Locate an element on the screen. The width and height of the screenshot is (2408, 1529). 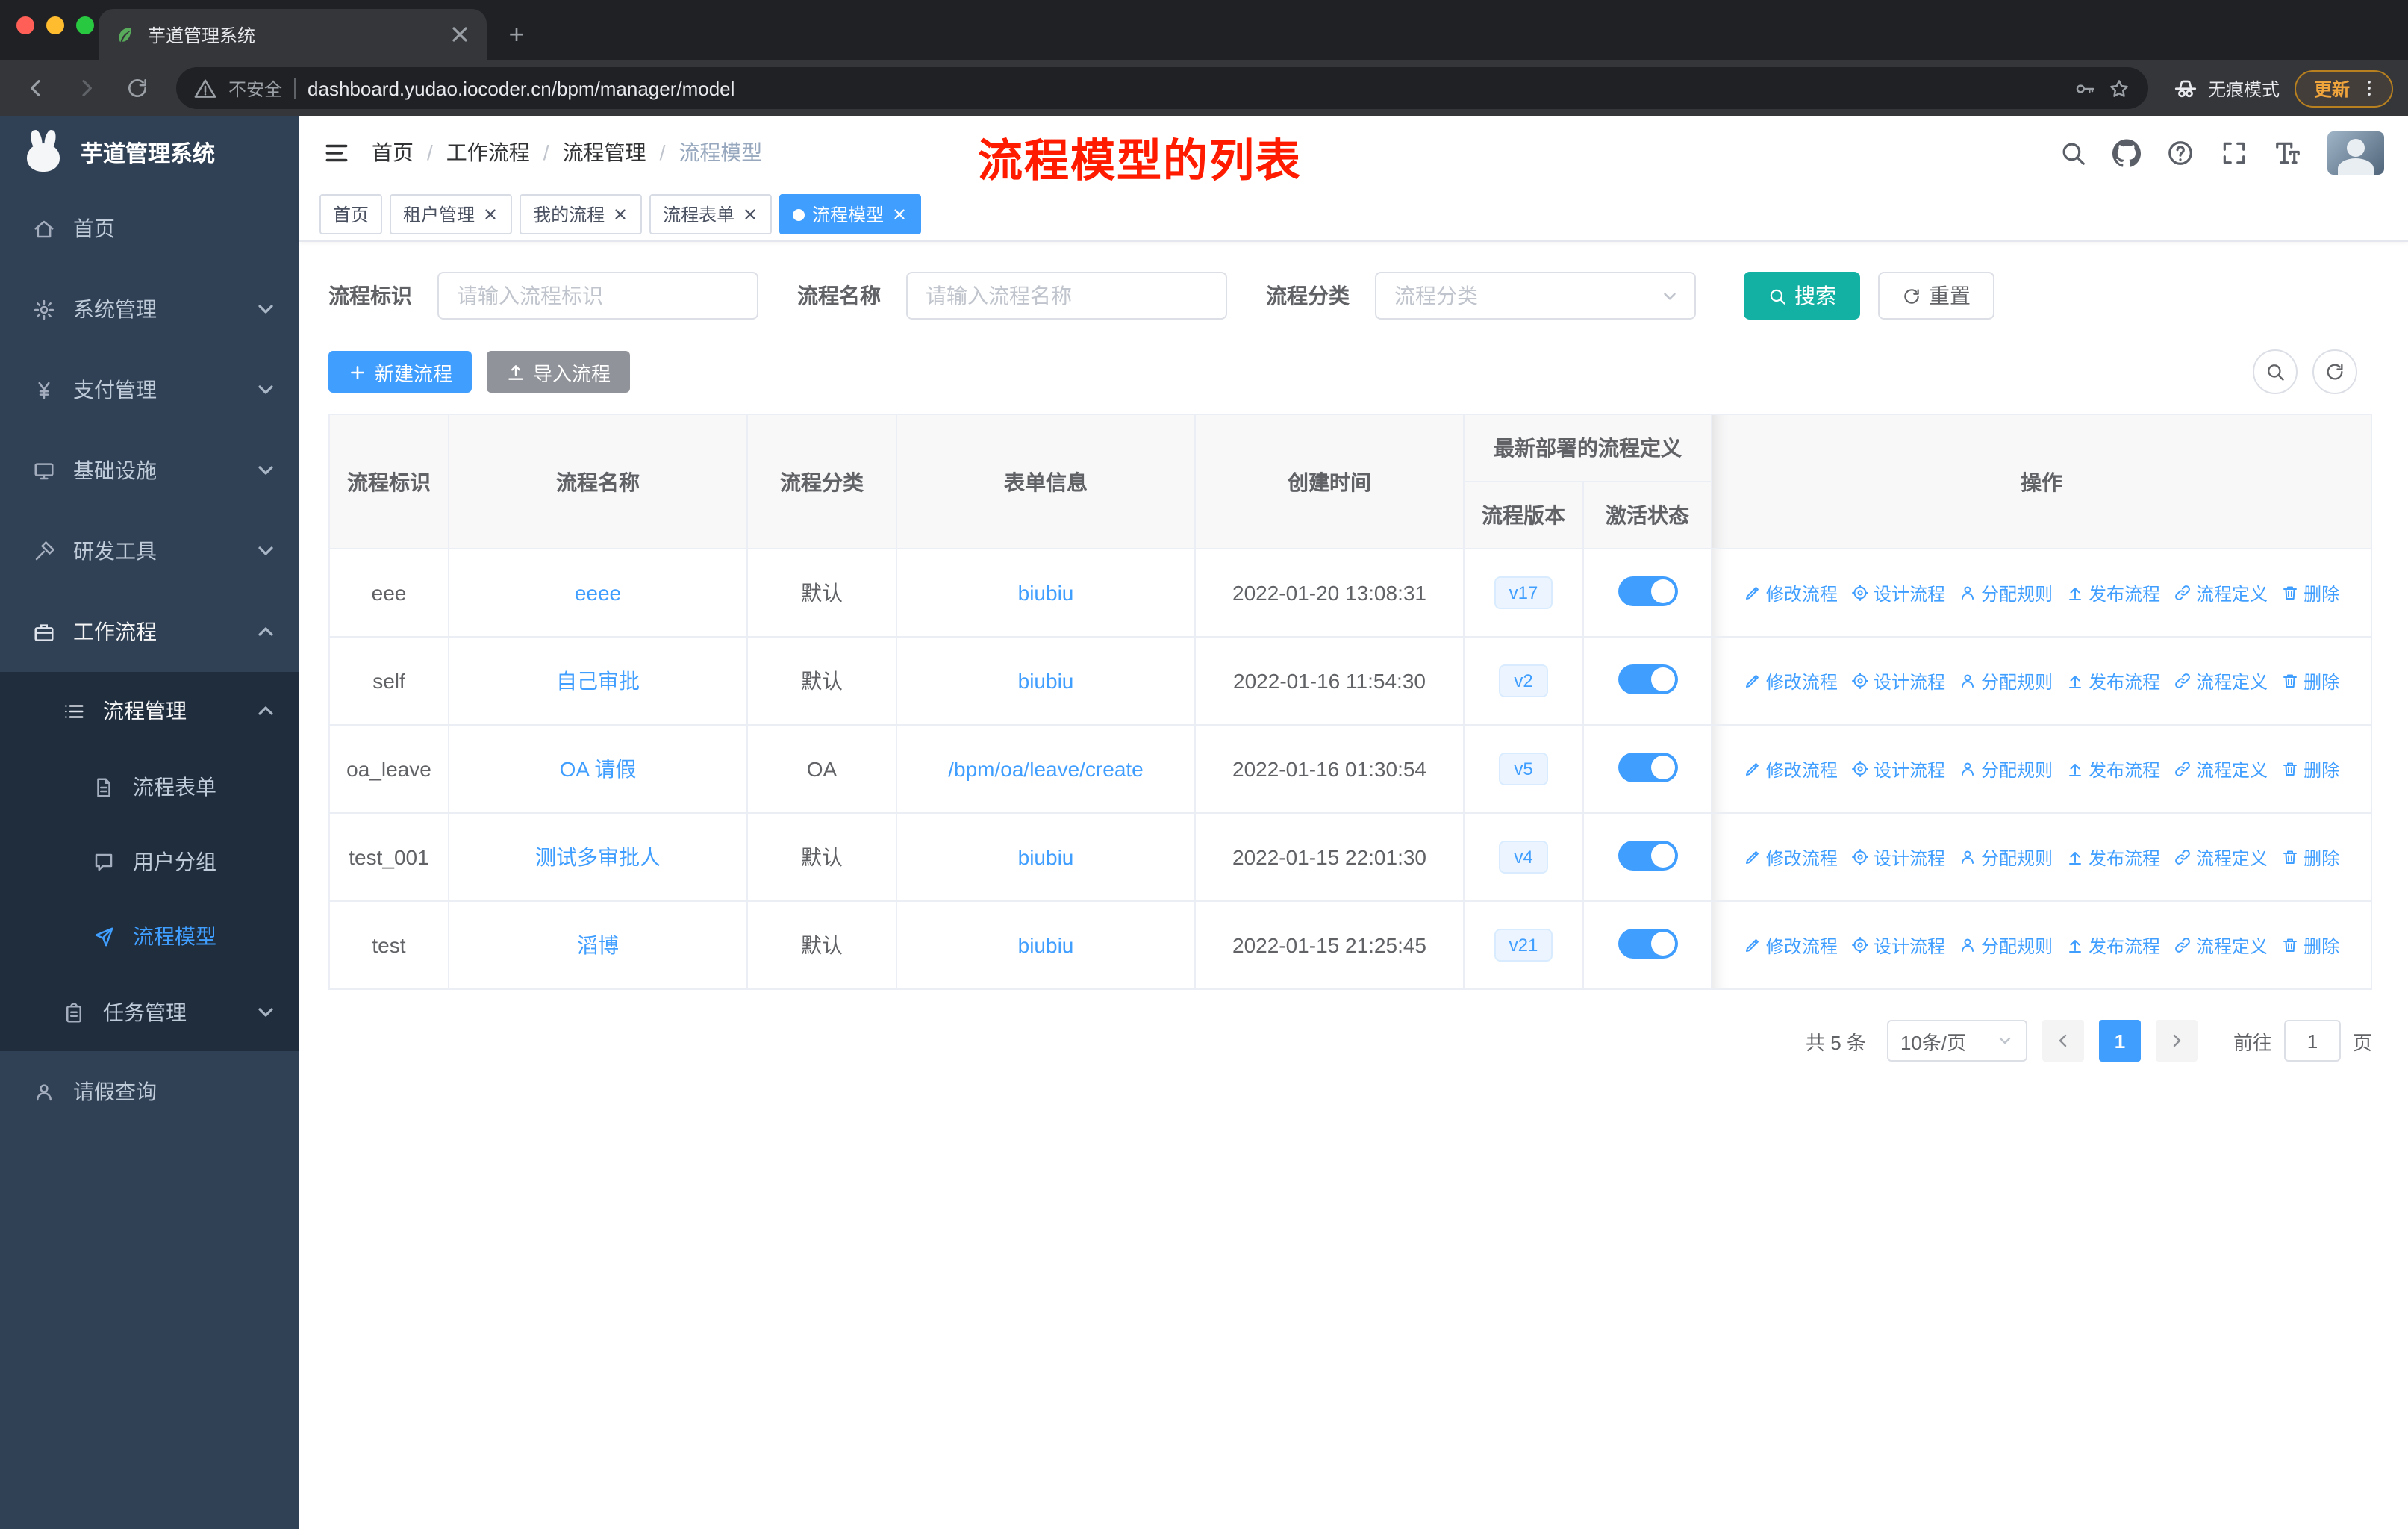
process-name-link: 自己审批 is located at coordinates (598, 681).